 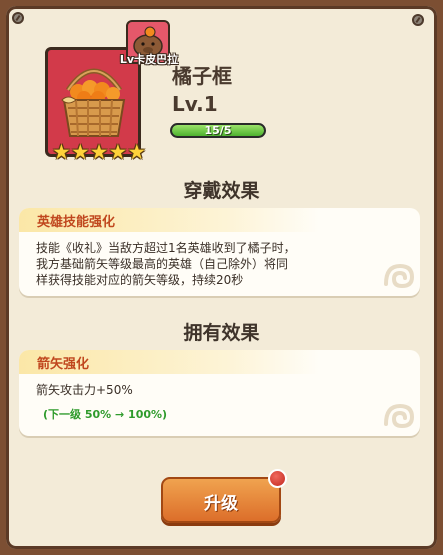 I want to click on progress-text: 15/5, so click(x=218, y=130).